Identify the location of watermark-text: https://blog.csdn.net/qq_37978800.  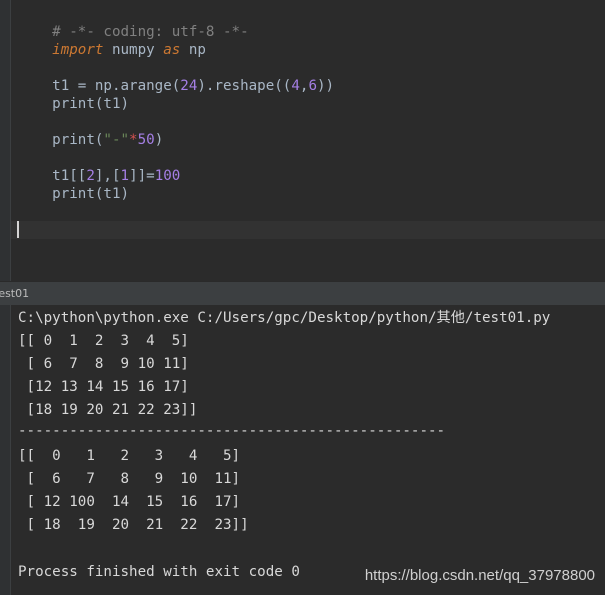
(479, 575).